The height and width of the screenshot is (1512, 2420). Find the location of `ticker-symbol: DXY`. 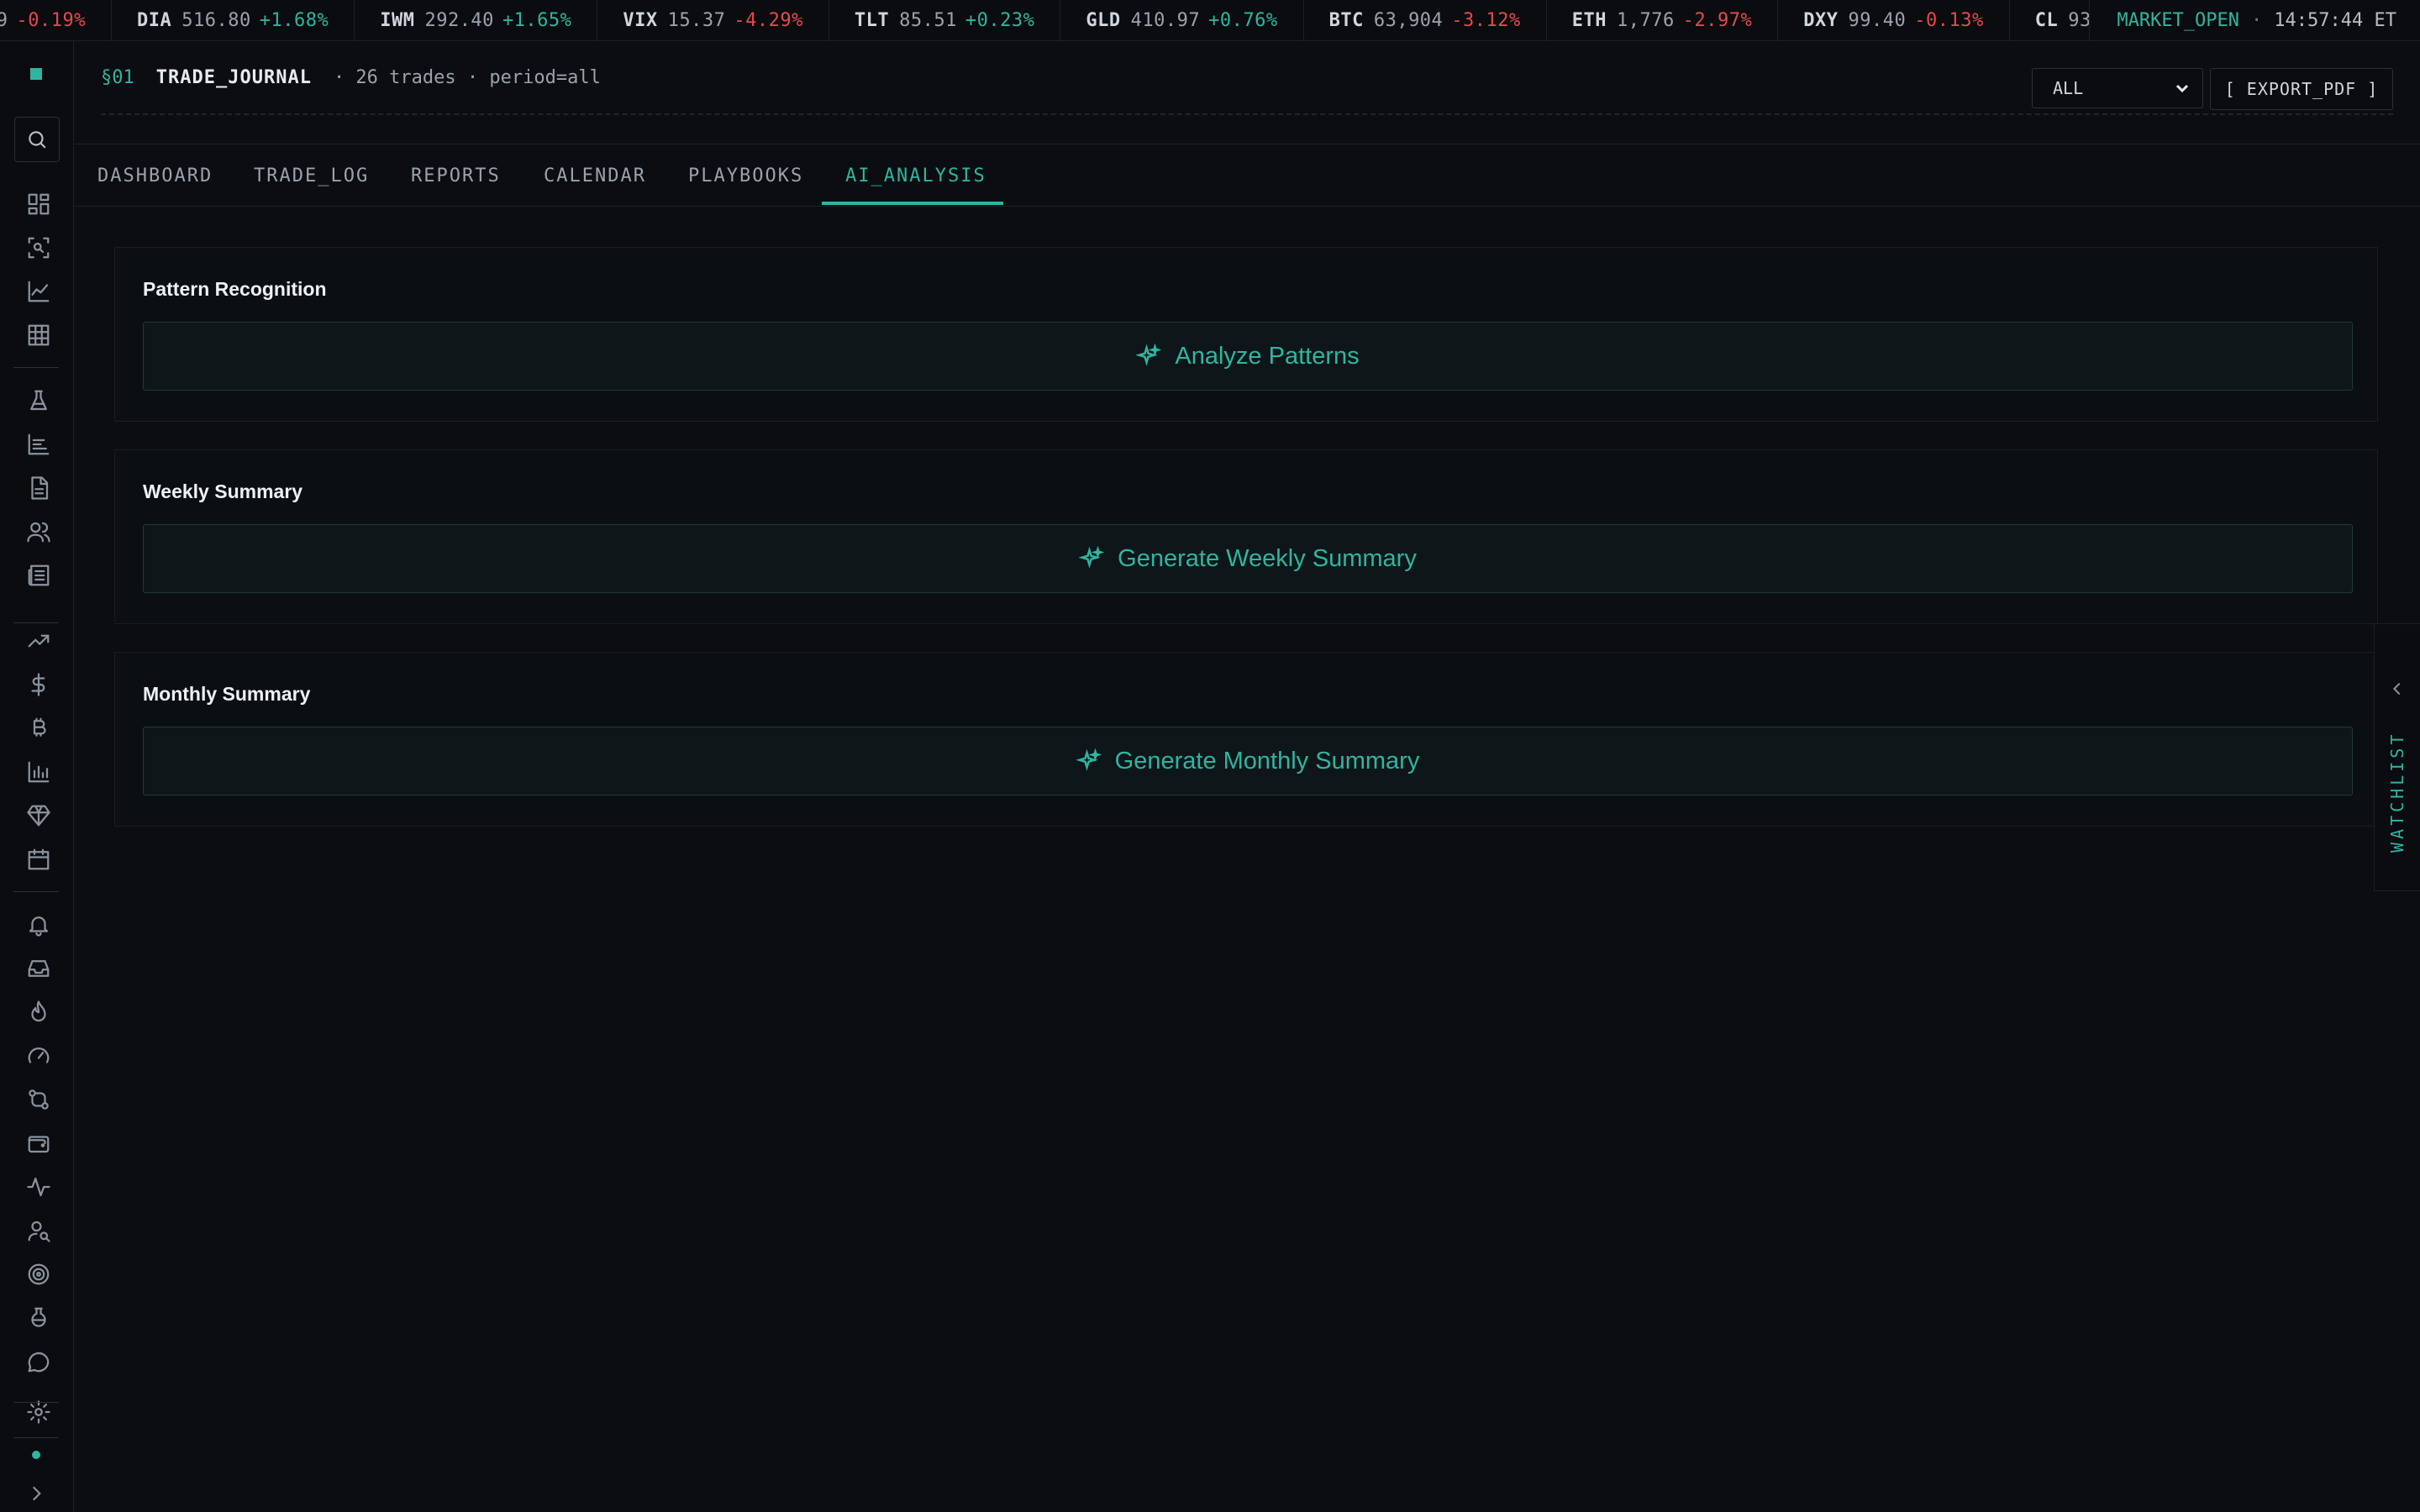

ticker-symbol: DXY is located at coordinates (1821, 20).